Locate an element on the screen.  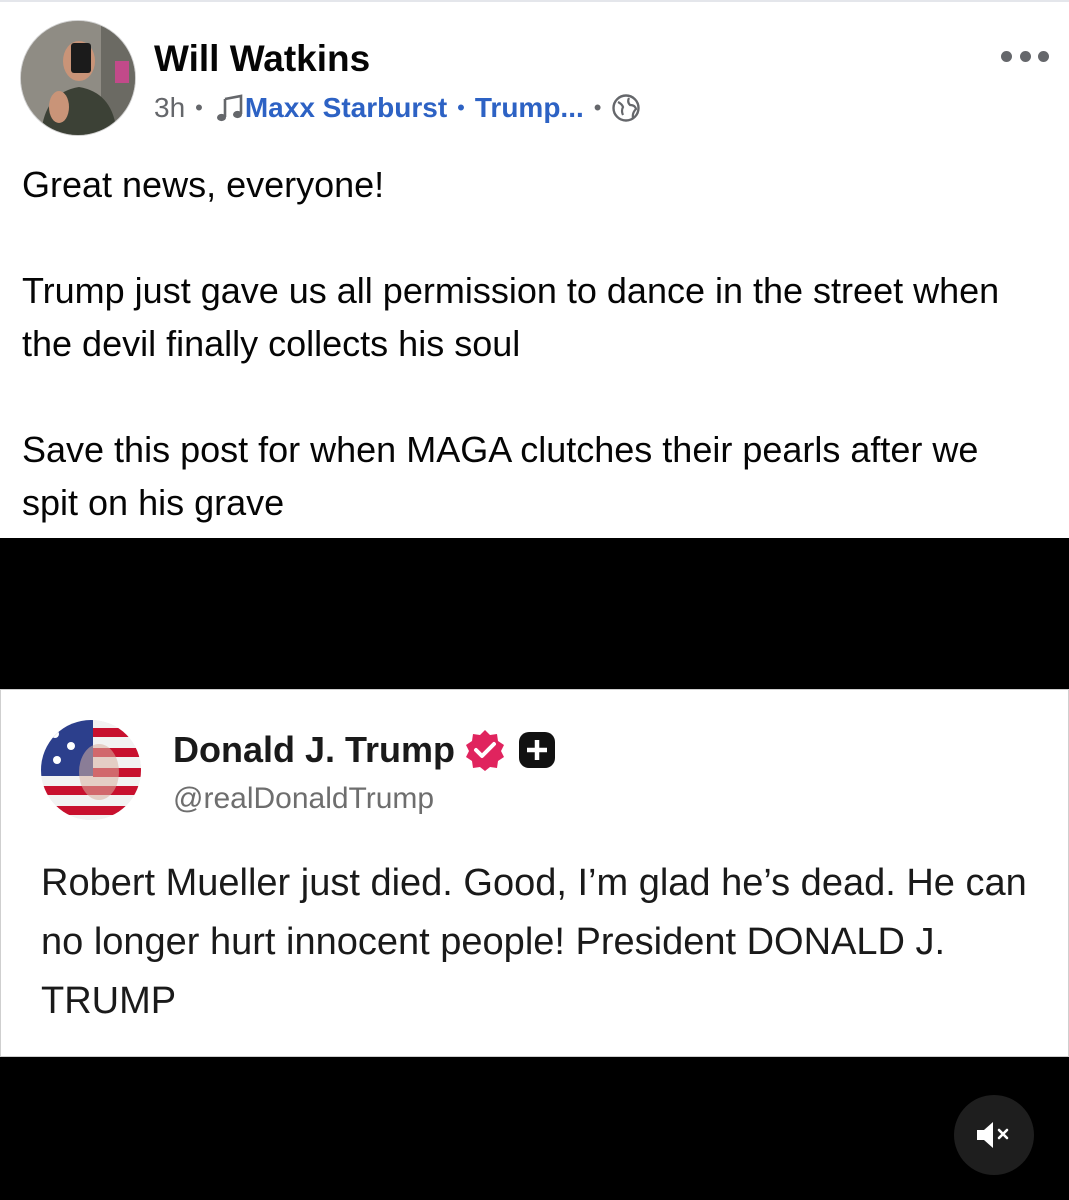
post-meta: 3h • Maxx Starburst • Trump... • is located at coordinates (397, 108).